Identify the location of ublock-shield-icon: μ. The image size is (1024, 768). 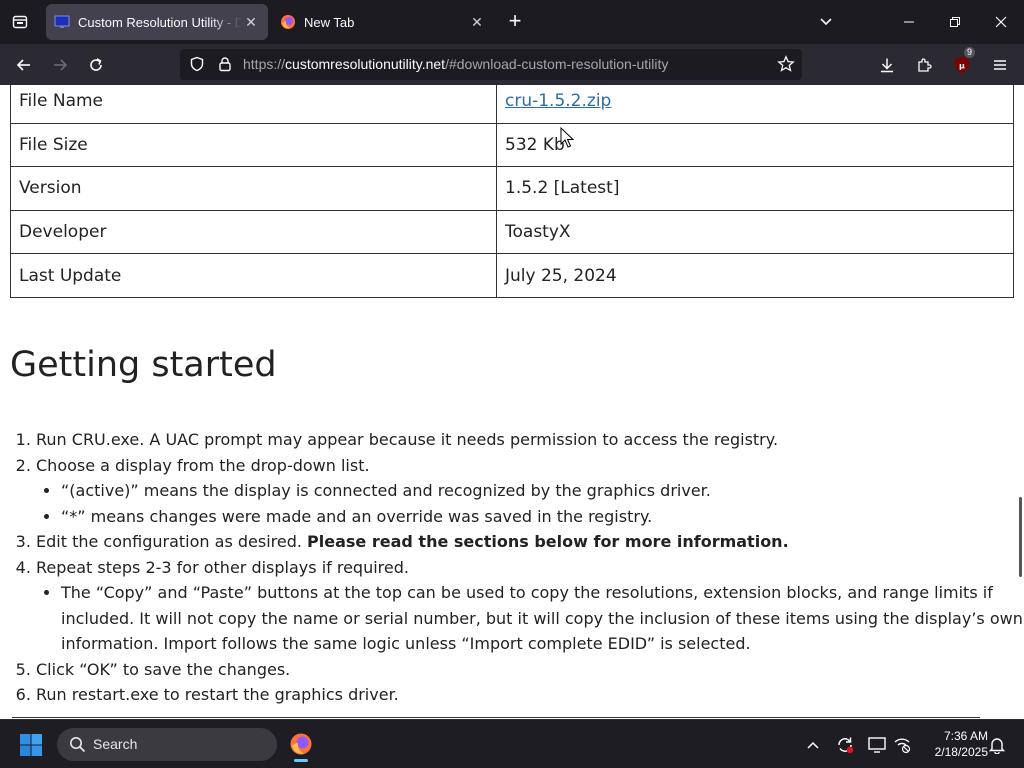
(962, 65).